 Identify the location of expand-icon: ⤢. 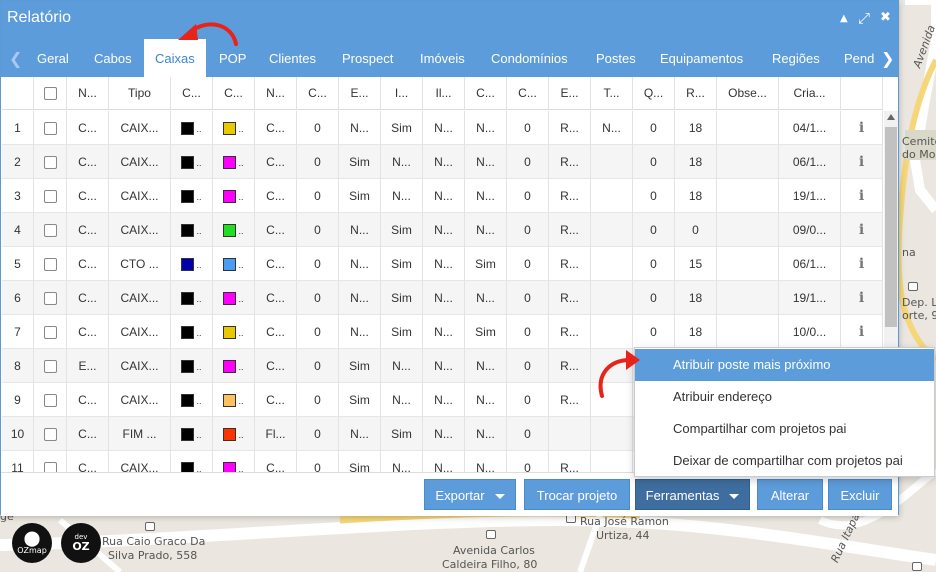
(864, 18).